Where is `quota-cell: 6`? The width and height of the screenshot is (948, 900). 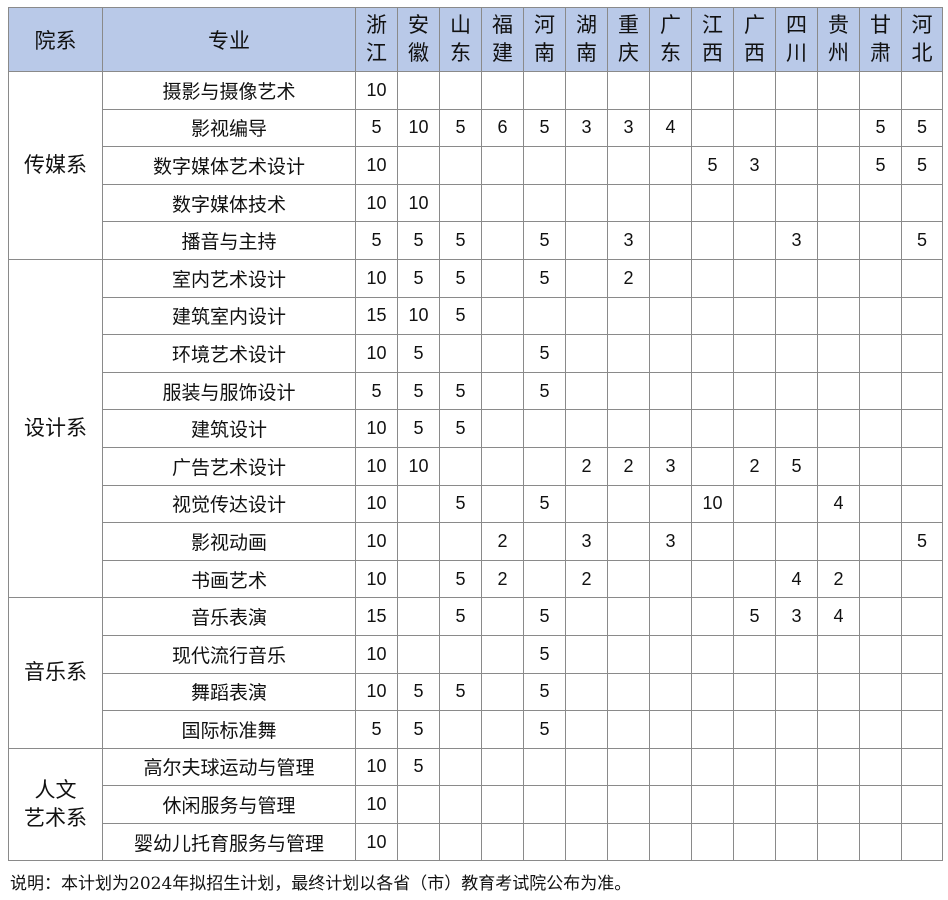 quota-cell: 6 is located at coordinates (502, 128).